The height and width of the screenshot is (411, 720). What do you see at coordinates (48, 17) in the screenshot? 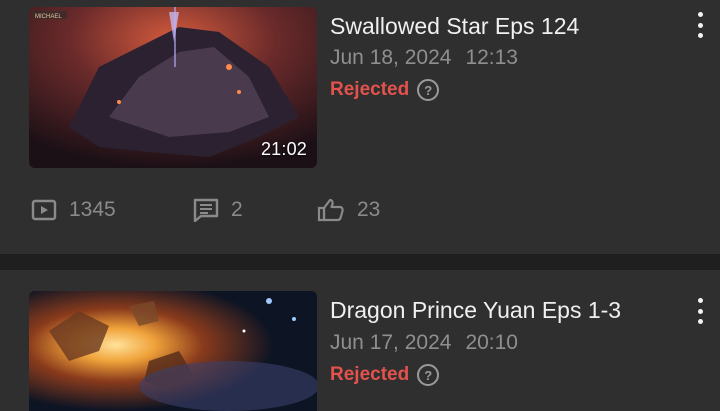
I see `thumb-badge-text: MICHAEL` at bounding box center [48, 17].